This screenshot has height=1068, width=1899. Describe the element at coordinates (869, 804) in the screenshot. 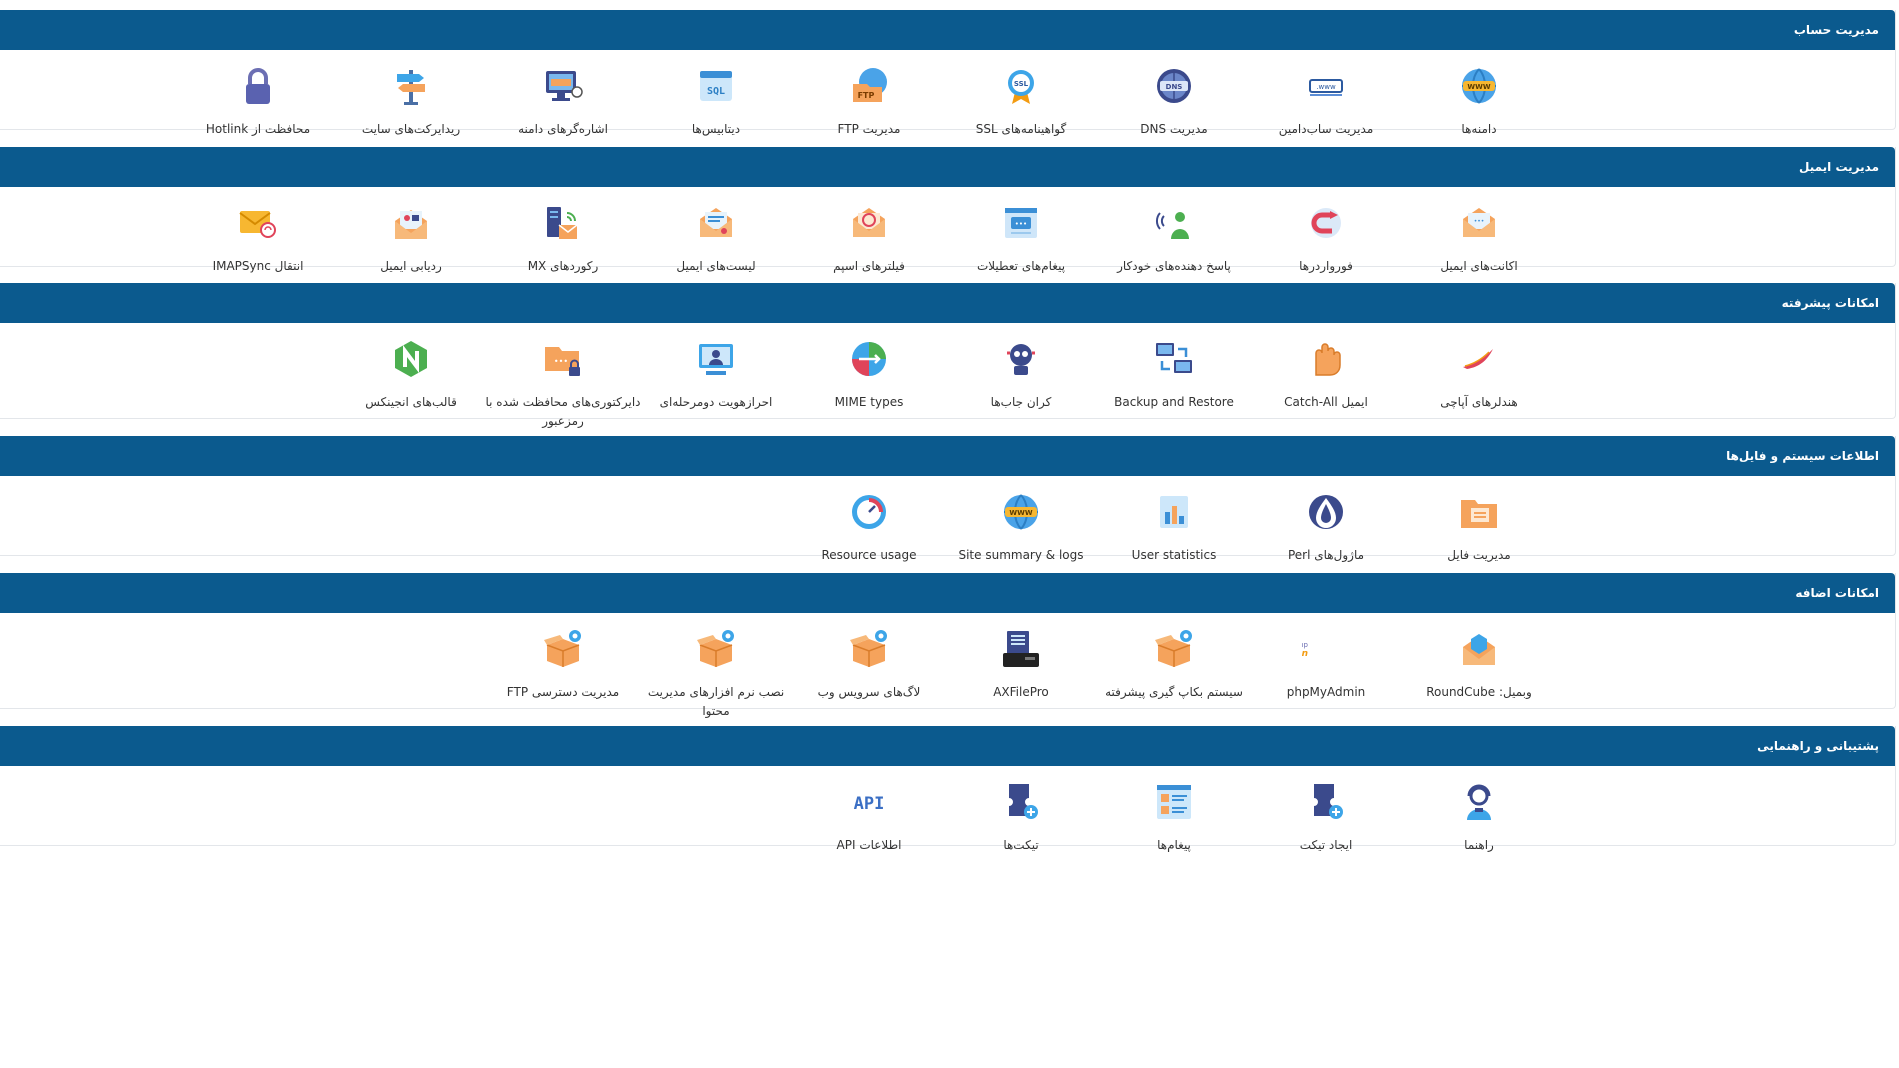

I see `svg-text: API` at that location.